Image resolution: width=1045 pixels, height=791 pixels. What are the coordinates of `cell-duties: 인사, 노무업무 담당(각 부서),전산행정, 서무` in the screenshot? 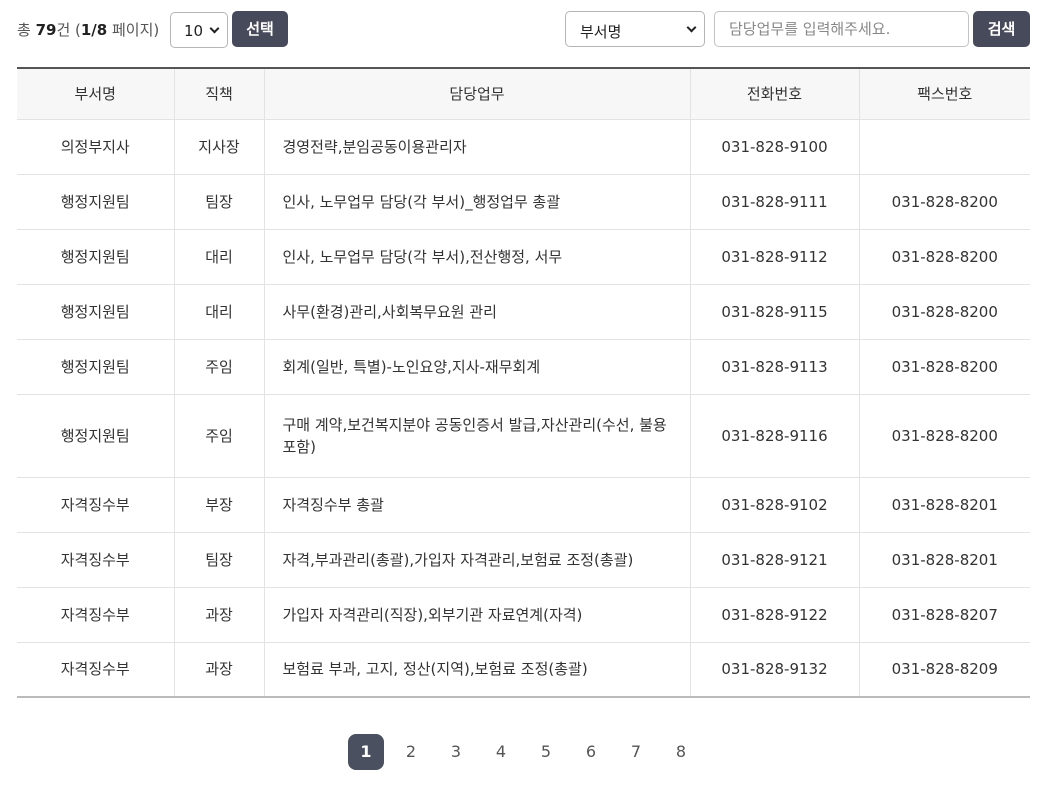 It's located at (477, 257).